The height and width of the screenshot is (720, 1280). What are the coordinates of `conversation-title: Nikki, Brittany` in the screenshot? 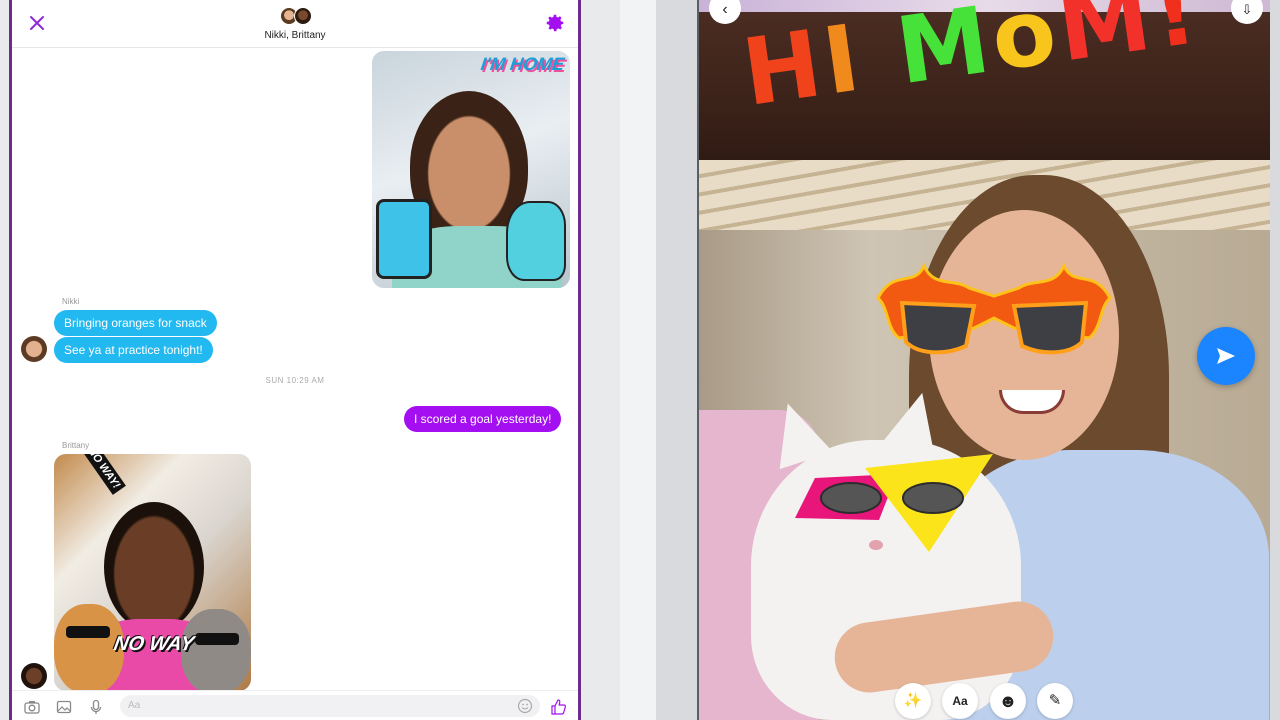 It's located at (295, 35).